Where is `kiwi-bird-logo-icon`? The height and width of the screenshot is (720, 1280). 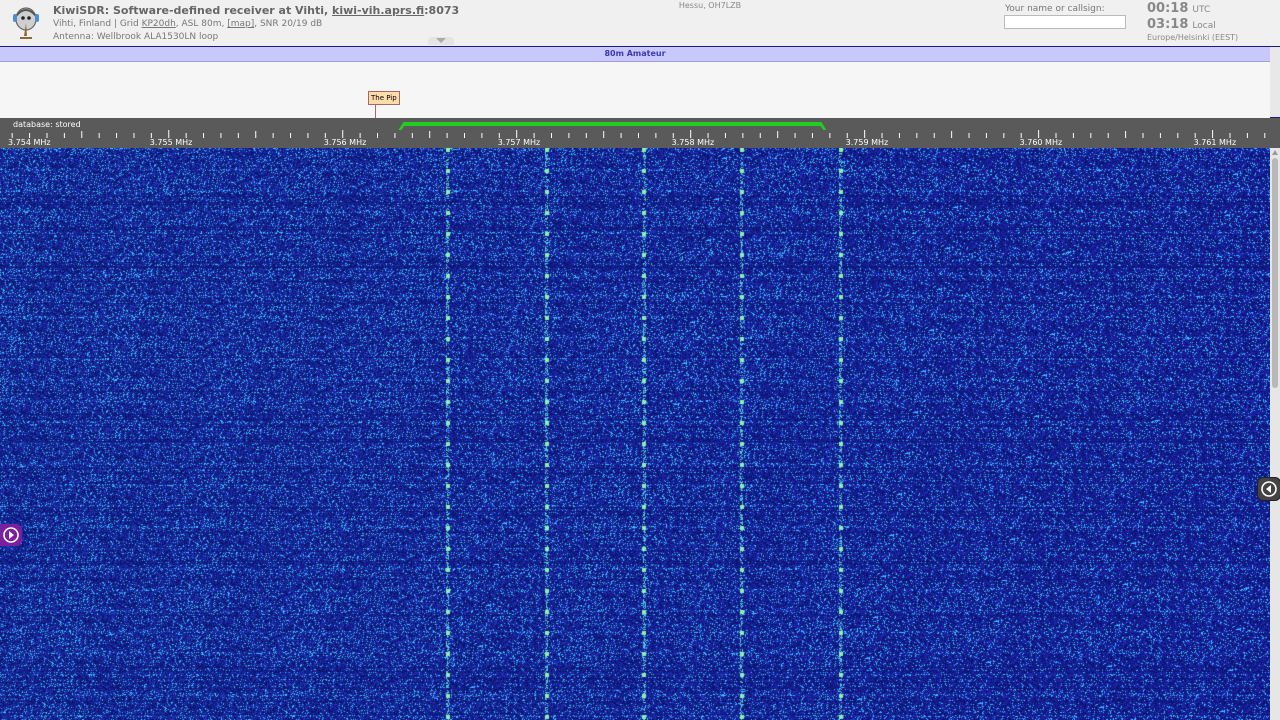 kiwi-bird-logo-icon is located at coordinates (26, 22).